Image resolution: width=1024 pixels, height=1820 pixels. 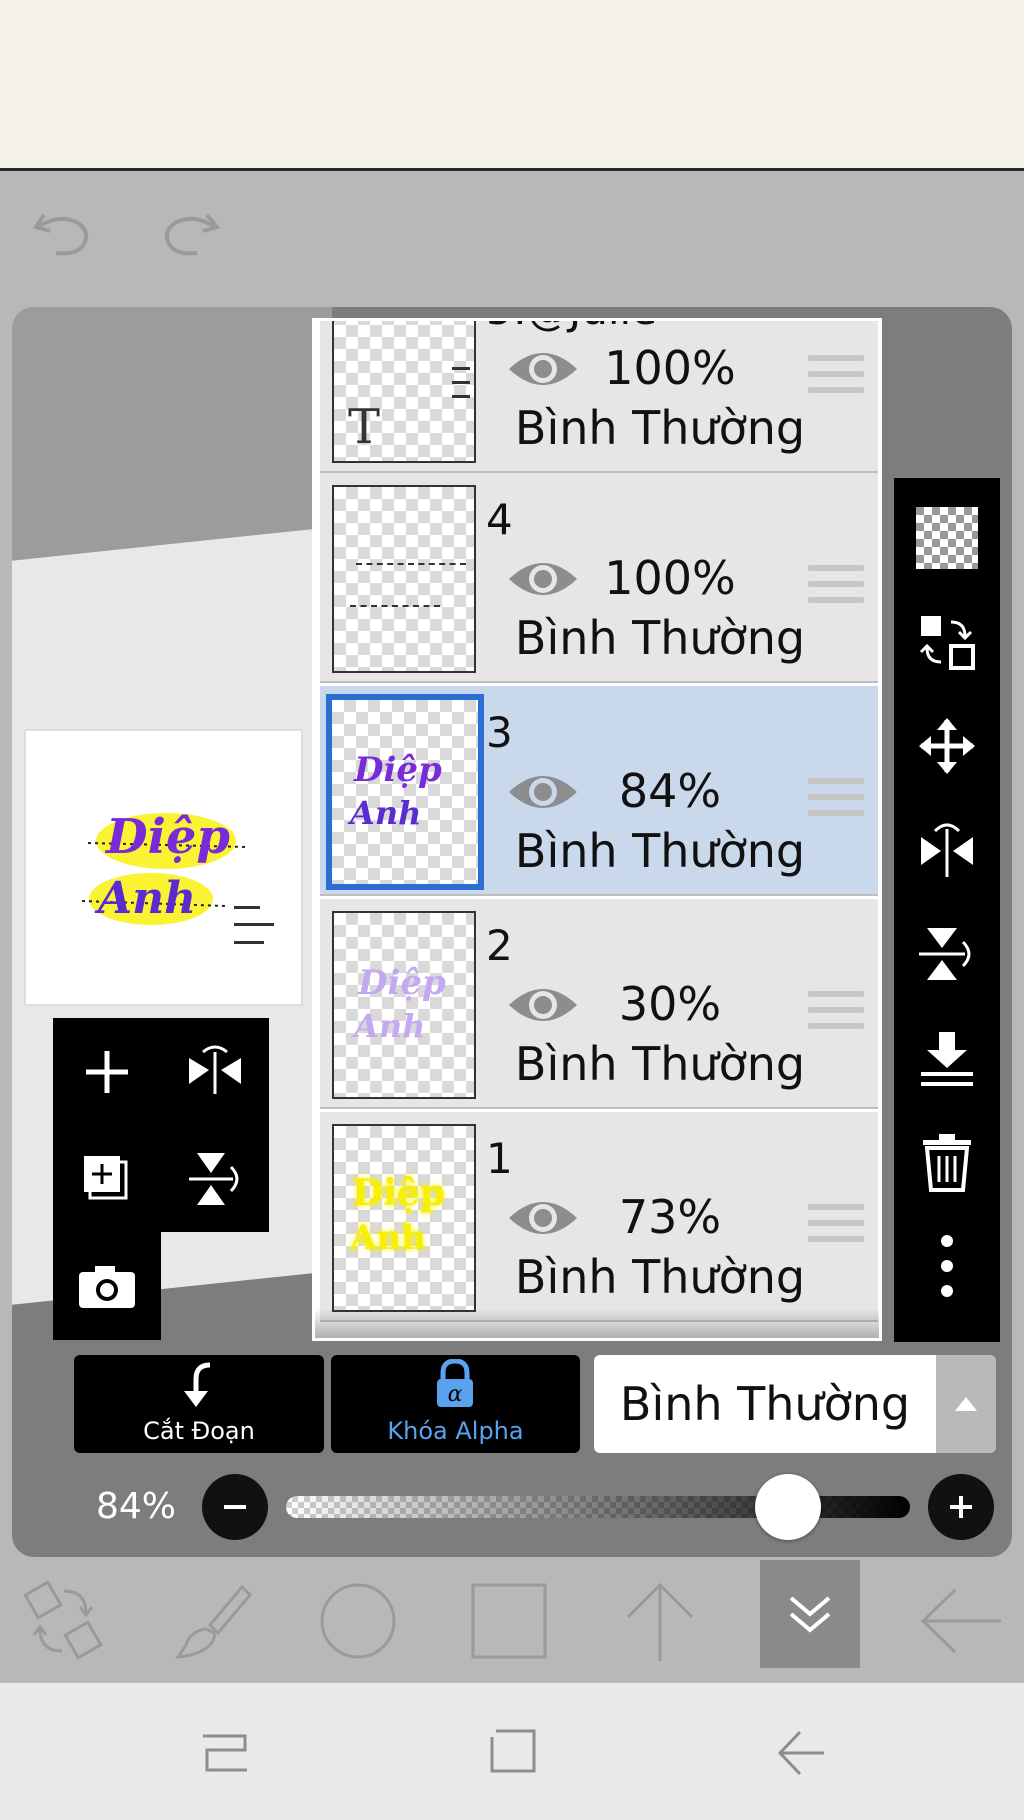 I want to click on text-layer-icon: T, so click(x=364, y=427).